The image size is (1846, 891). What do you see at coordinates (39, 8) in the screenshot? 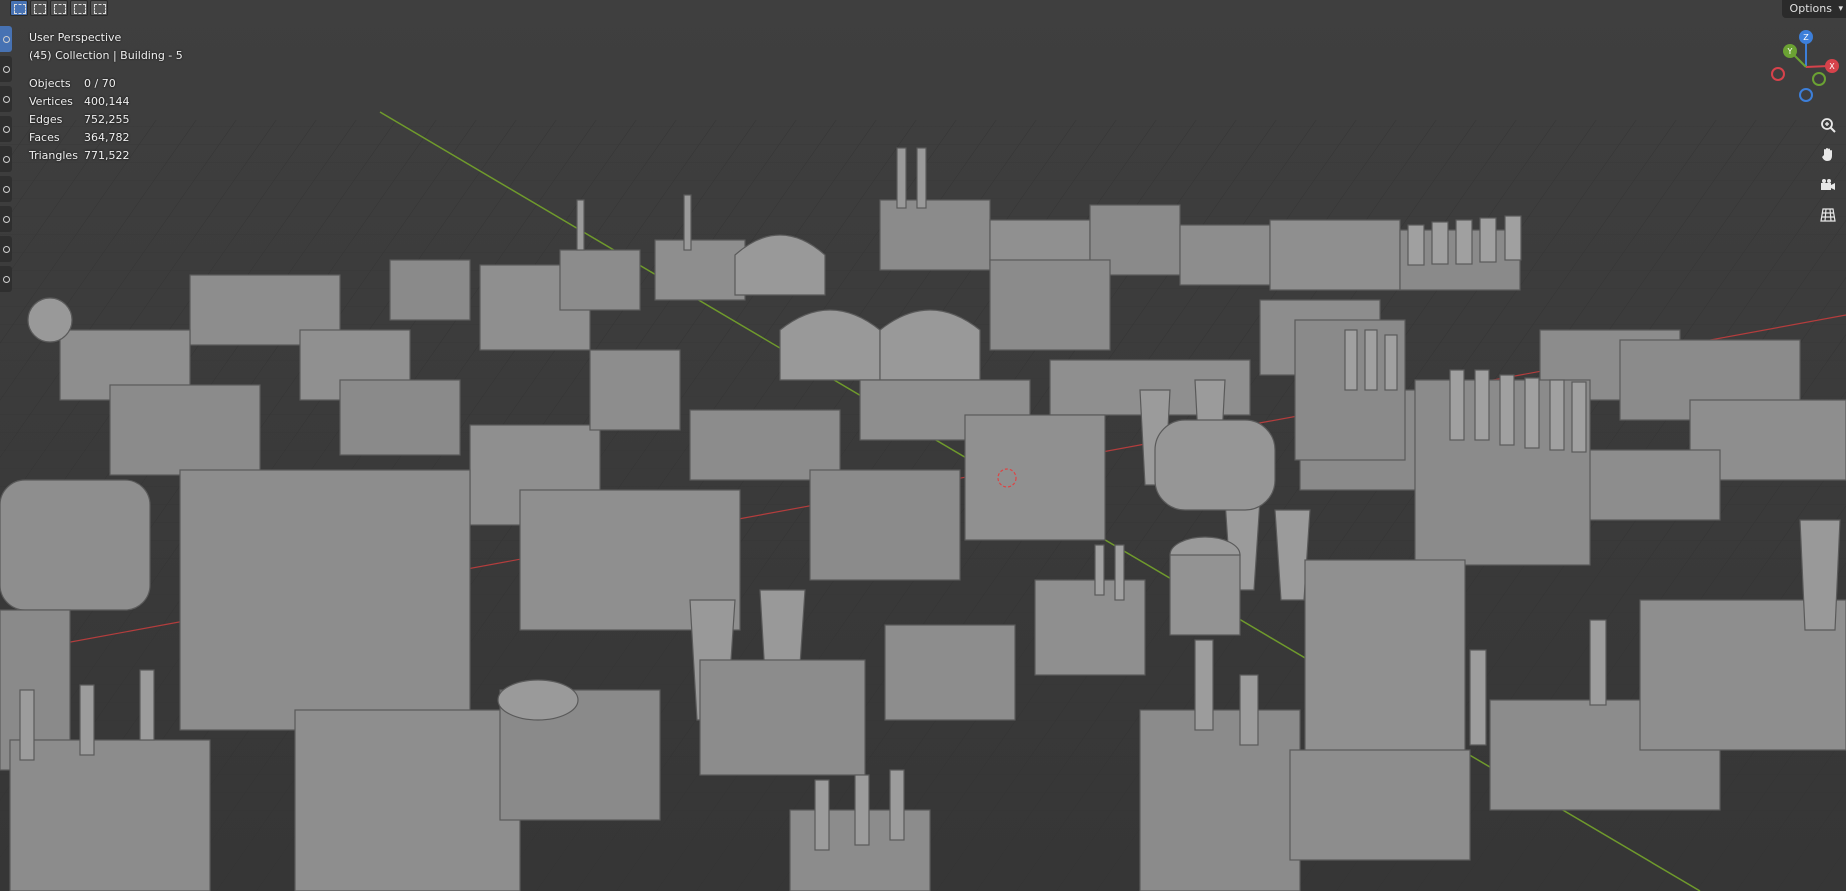
I see `select-extend-icon` at bounding box center [39, 8].